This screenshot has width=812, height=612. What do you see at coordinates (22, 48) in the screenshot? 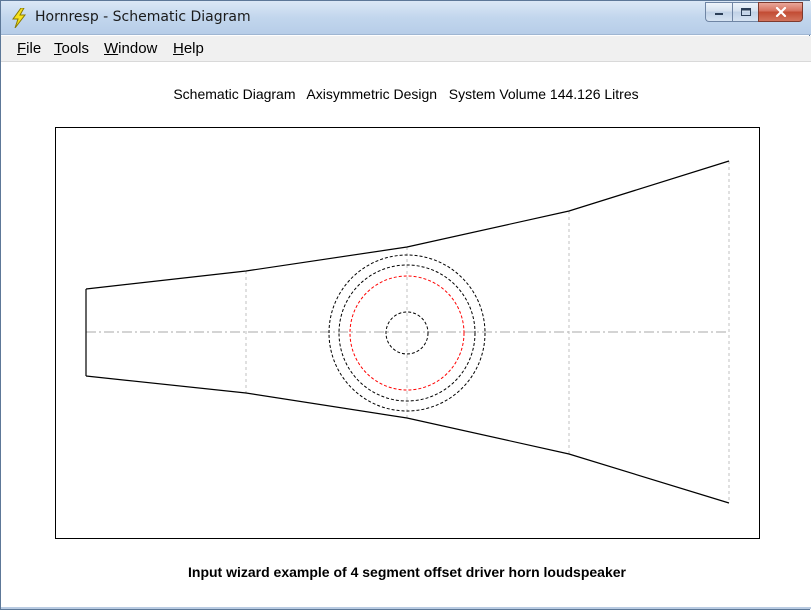
I see `menu-file-mnemonic: F` at bounding box center [22, 48].